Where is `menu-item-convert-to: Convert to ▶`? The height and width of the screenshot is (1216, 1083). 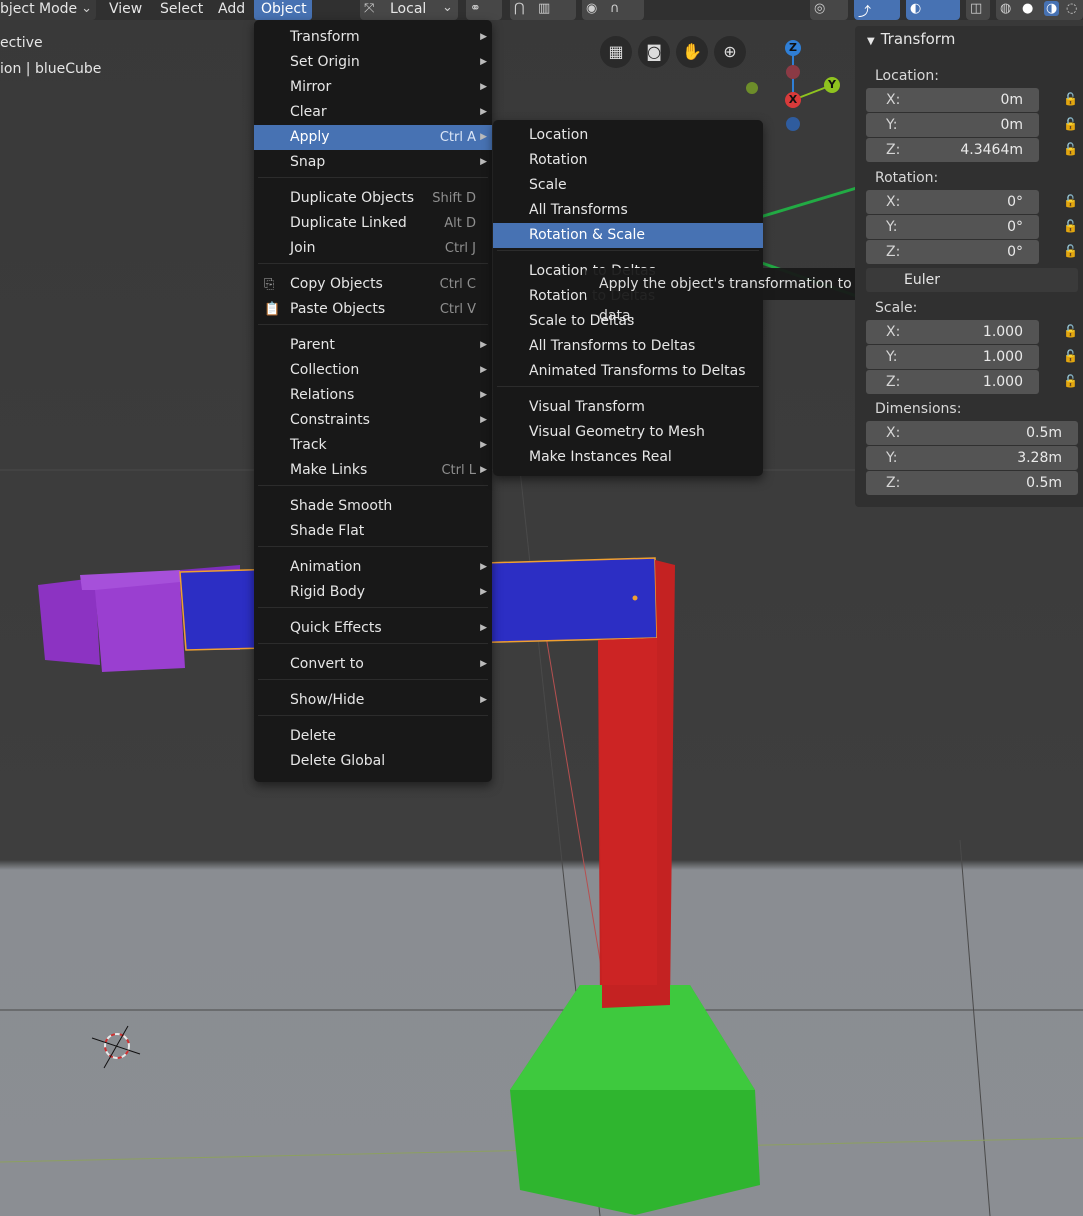
menu-item-convert-to: Convert to ▶ is located at coordinates (373, 664).